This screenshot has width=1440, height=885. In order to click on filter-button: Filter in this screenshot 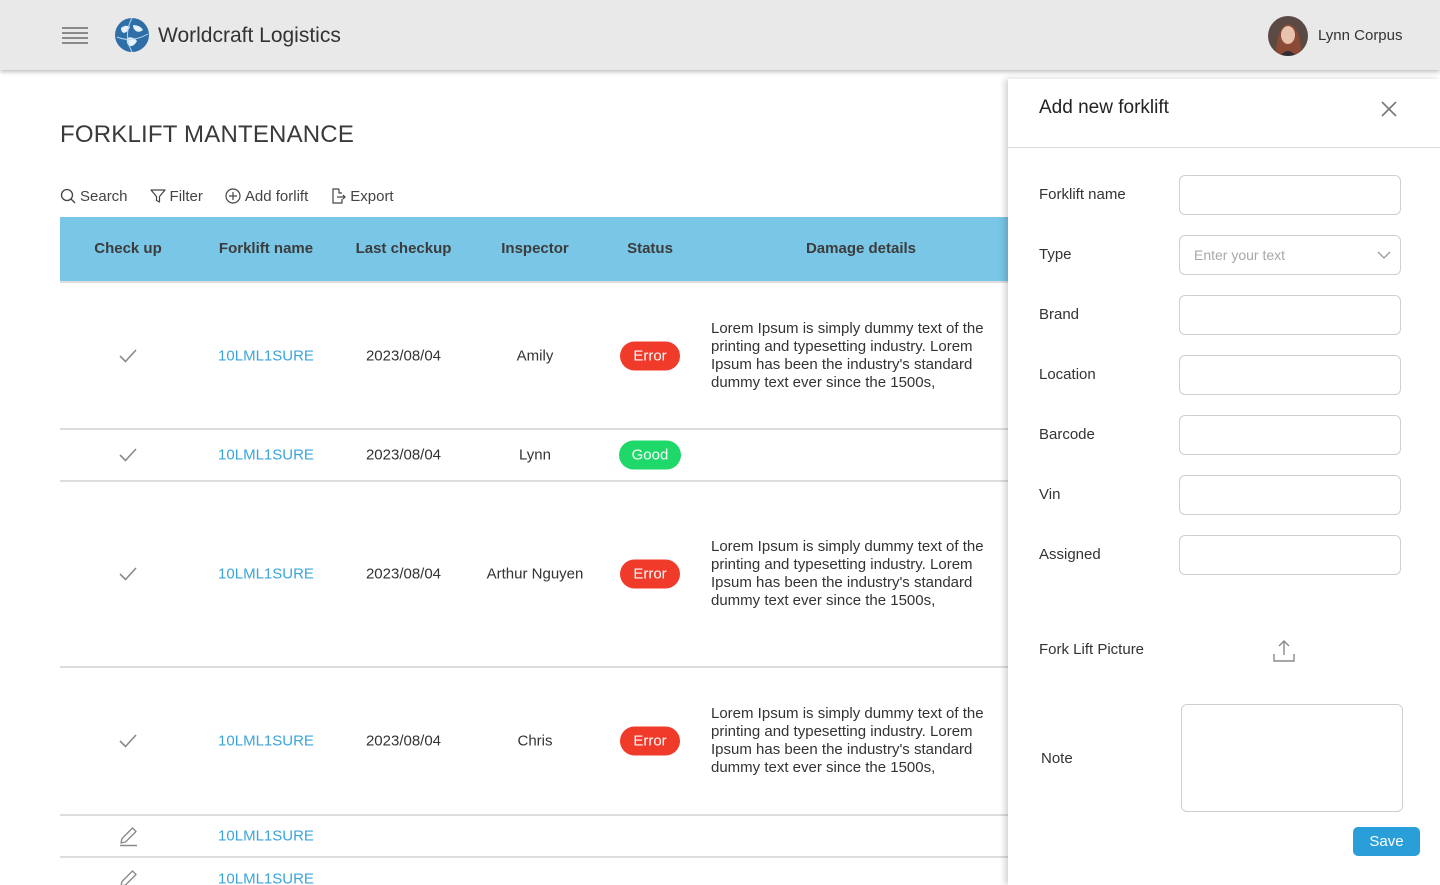, I will do `click(176, 196)`.